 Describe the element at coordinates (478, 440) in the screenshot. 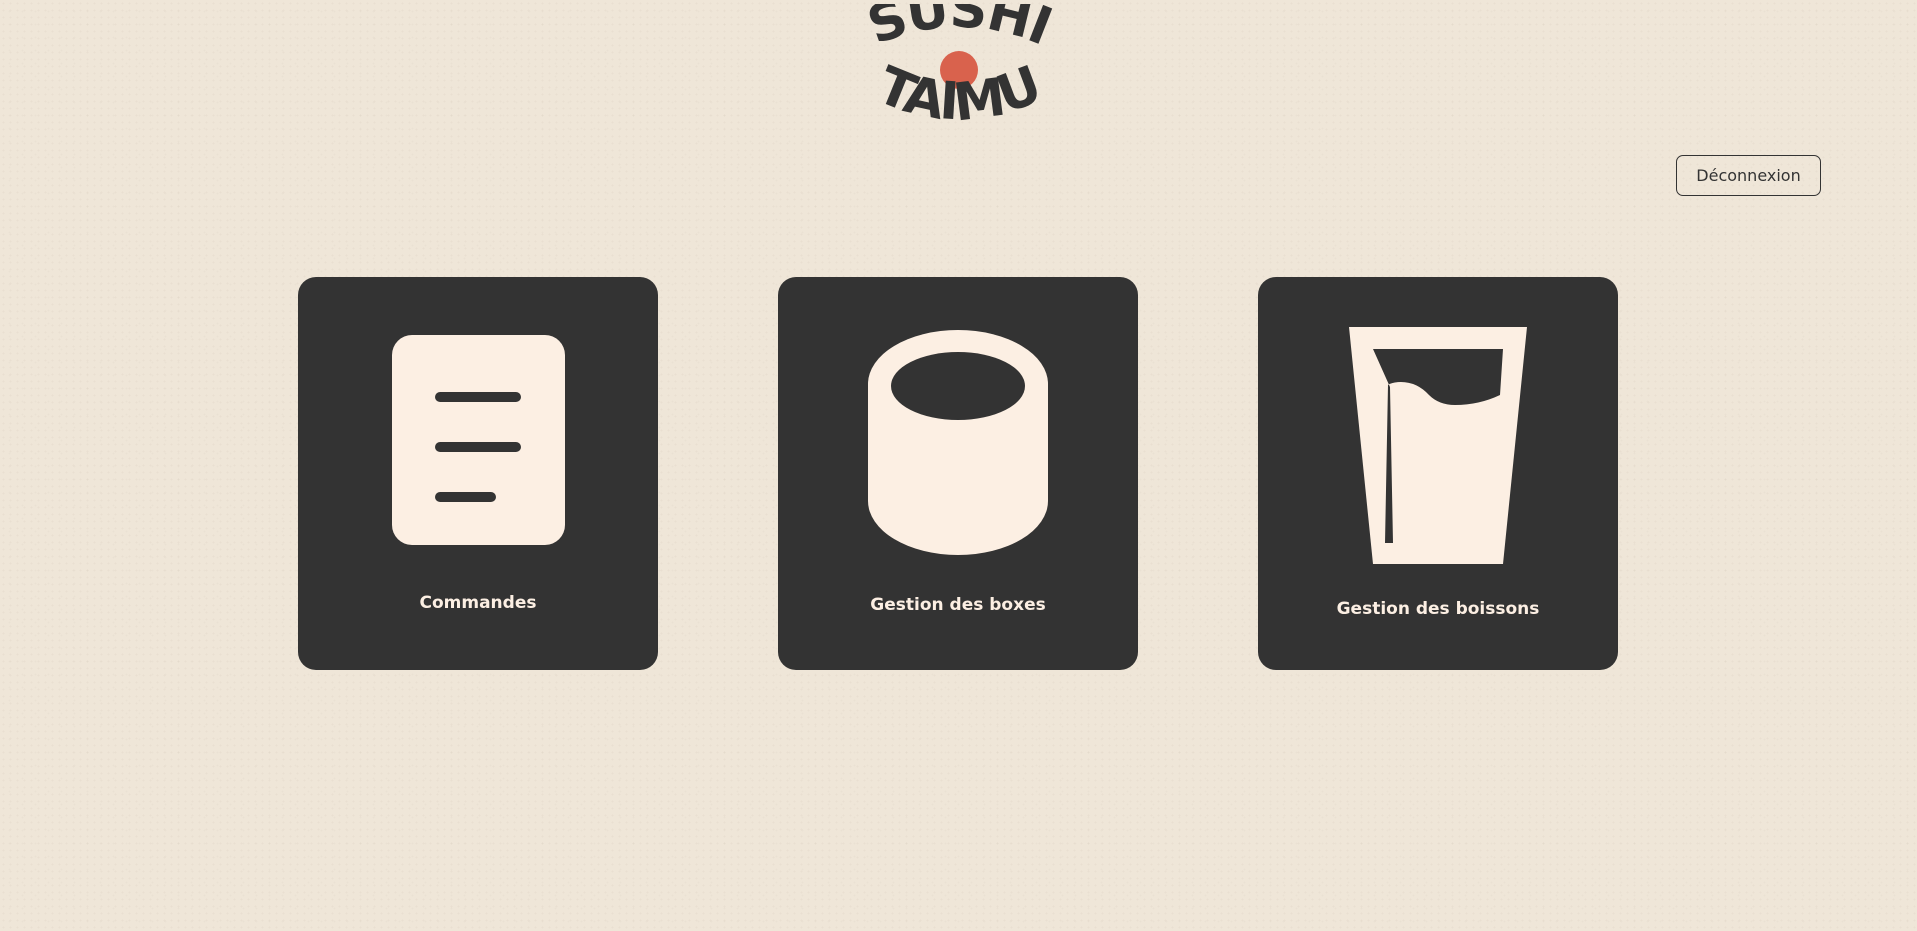

I see `document-icon` at that location.